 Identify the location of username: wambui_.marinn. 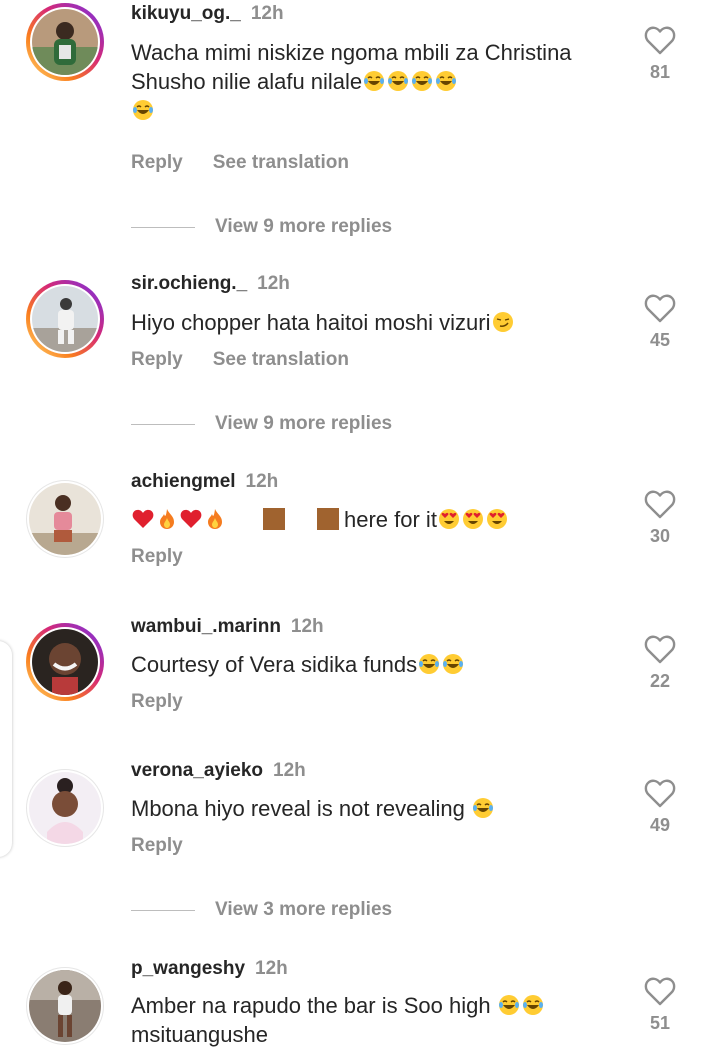
(206, 626).